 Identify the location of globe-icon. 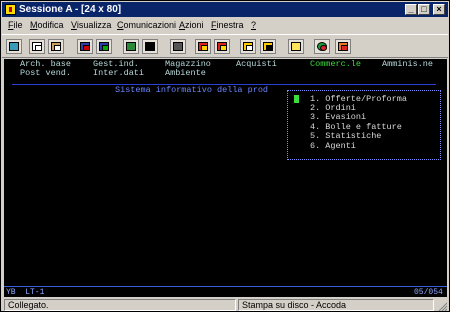
(322, 46).